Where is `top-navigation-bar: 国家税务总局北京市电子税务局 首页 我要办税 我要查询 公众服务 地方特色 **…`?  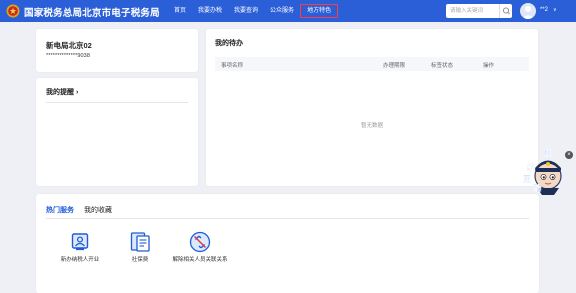 top-navigation-bar: 国家税务总局北京市电子税务局 首页 我要办税 我要查询 公众服务 地方特色 **… is located at coordinates (288, 11).